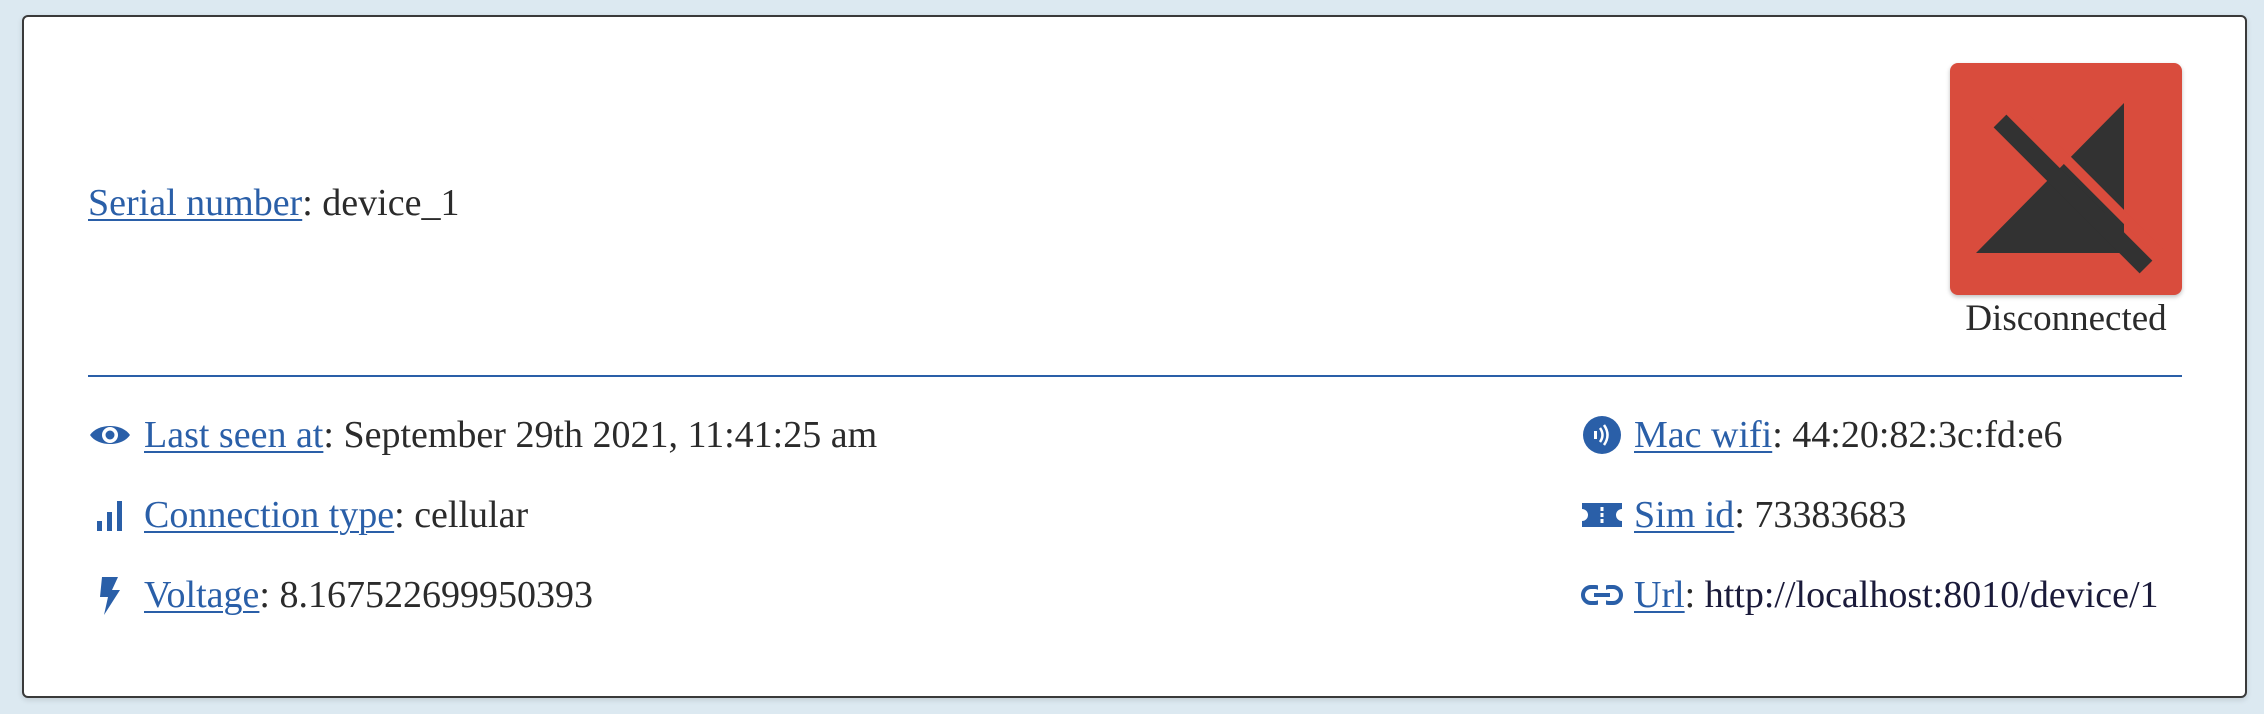 The image size is (2264, 714). What do you see at coordinates (201, 595) in the screenshot?
I see `voltage-link: Voltage` at bounding box center [201, 595].